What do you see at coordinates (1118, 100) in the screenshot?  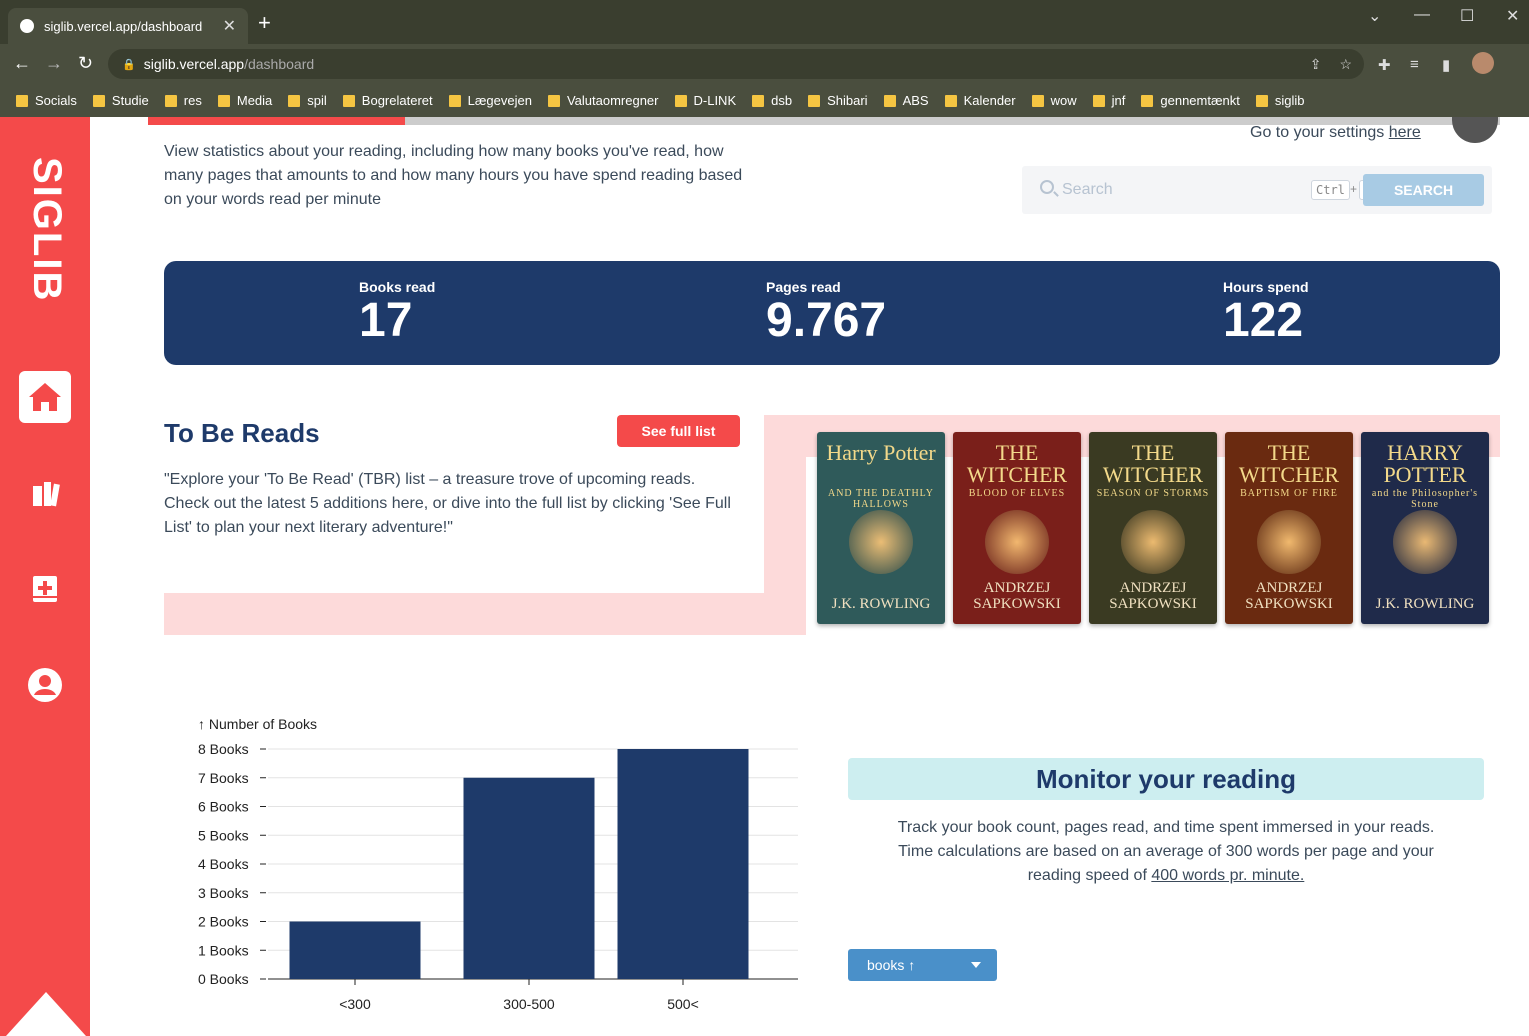 I see `bookmark-label: jnf` at bounding box center [1118, 100].